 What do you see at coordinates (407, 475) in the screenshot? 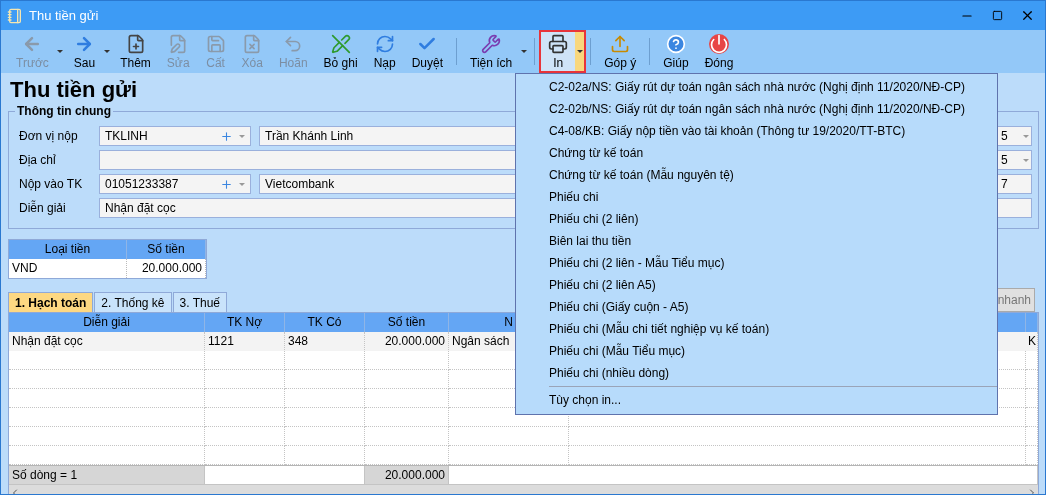
I see `total-amount: 20.000.000` at bounding box center [407, 475].